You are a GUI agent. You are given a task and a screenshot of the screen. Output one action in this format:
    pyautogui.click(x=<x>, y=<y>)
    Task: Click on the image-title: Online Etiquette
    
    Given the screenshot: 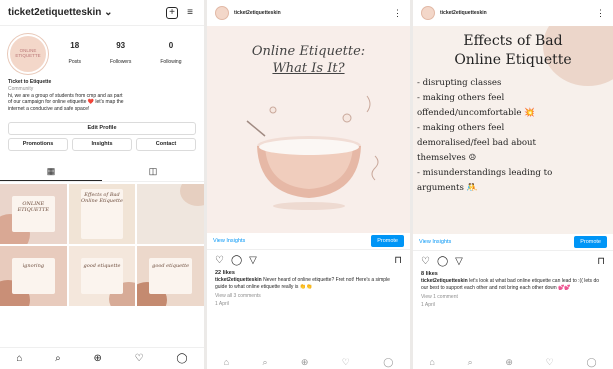 What is the action you would take?
    pyautogui.click(x=513, y=59)
    